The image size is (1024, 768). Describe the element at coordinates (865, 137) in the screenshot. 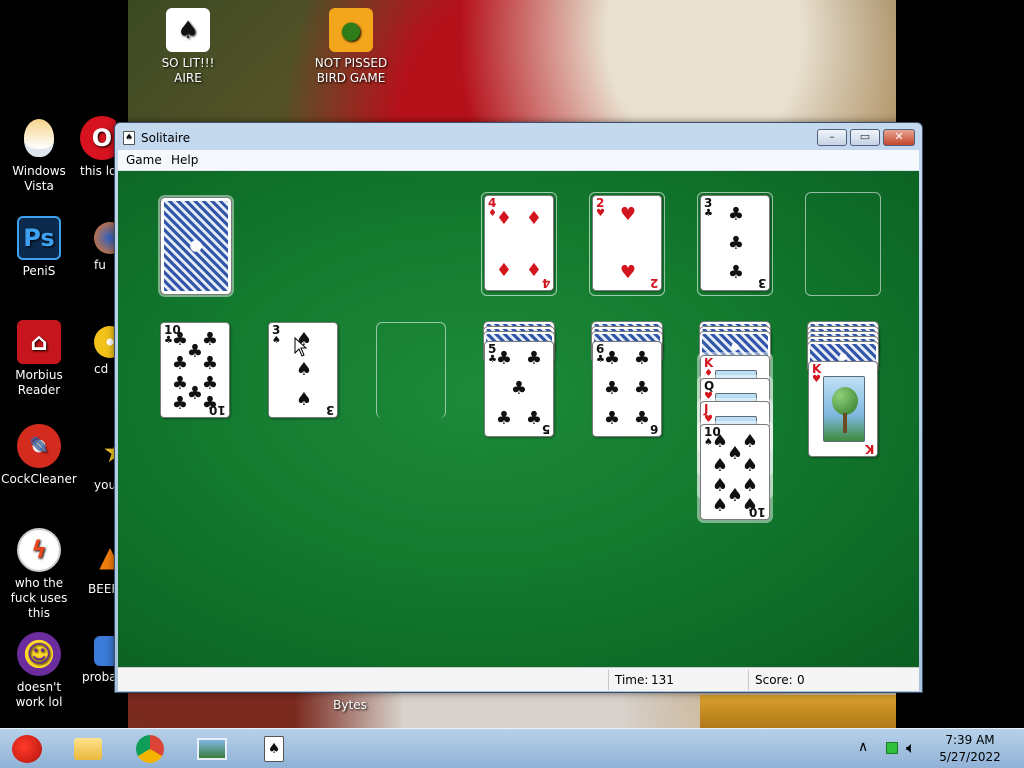

I see `maximize-button: ▭` at that location.